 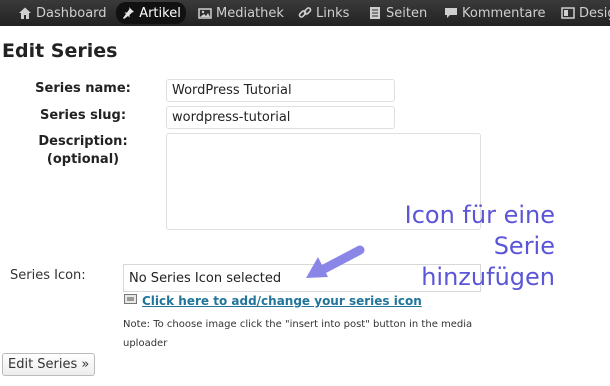 I want to click on adminbar-label: Mediathek, so click(x=250, y=13).